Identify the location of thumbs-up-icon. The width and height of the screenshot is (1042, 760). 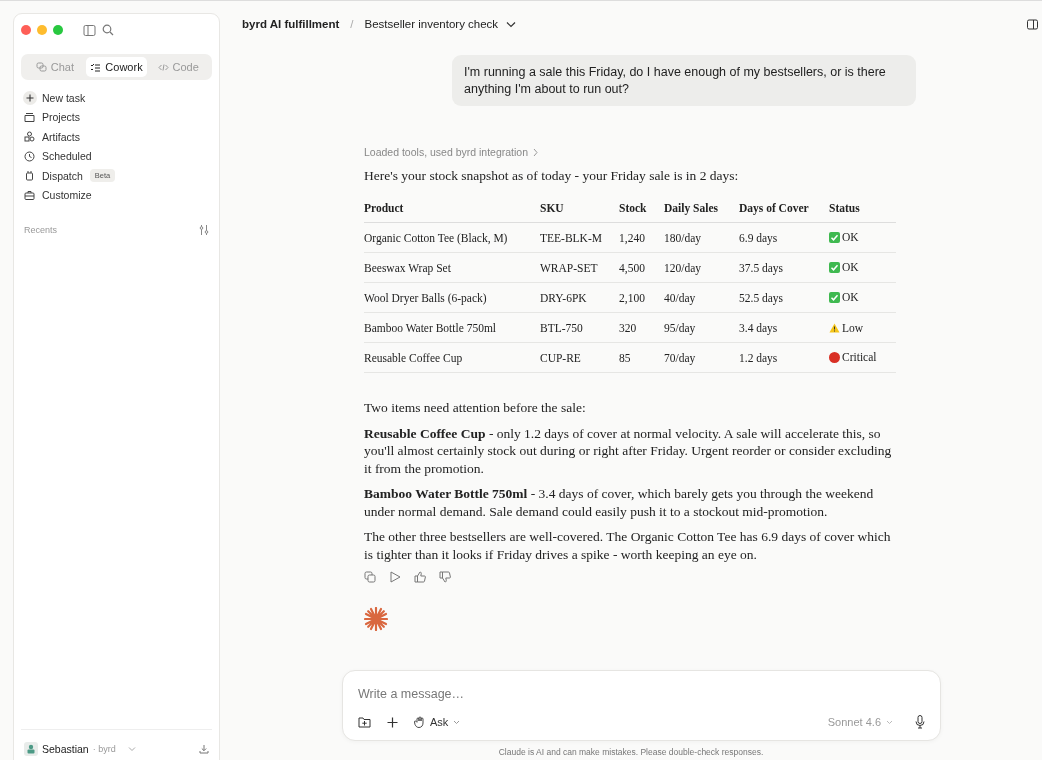
(420, 577).